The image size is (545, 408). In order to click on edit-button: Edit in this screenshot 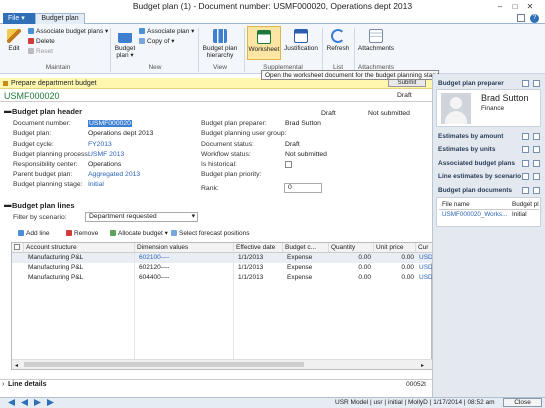, I will do `click(14, 40)`.